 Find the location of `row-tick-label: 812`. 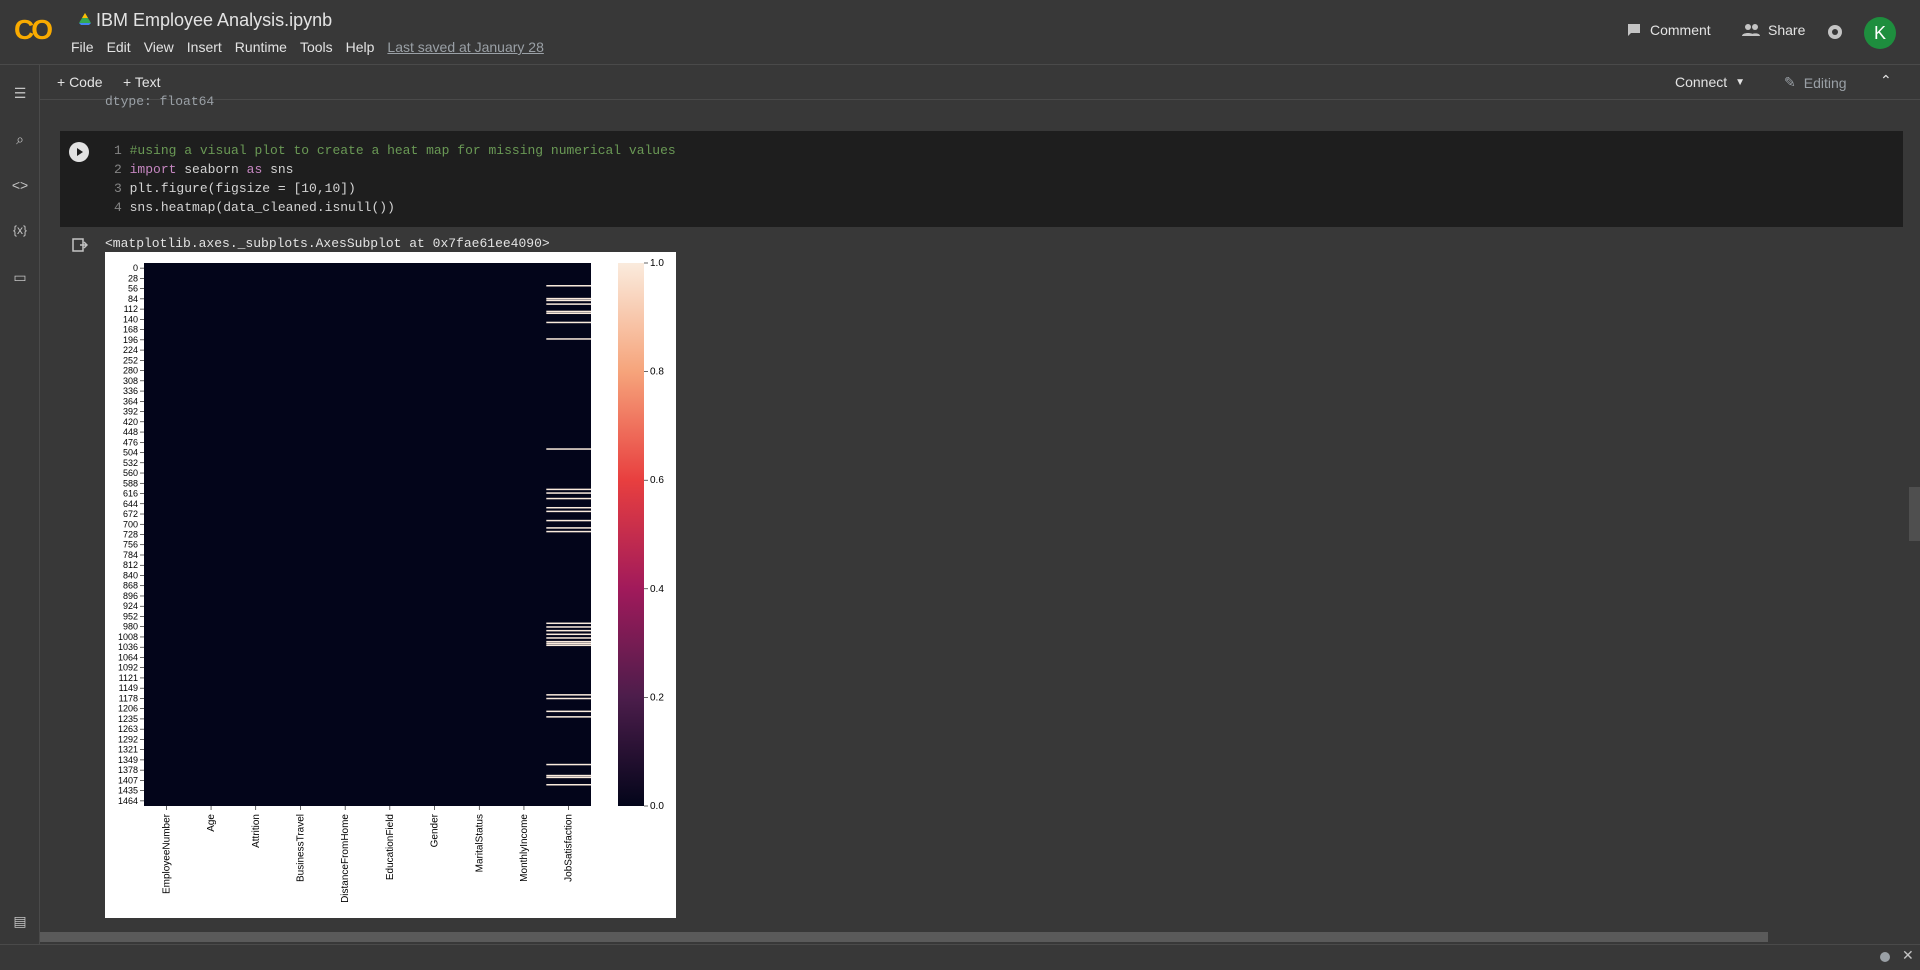

row-tick-label: 812 is located at coordinates (130, 565).